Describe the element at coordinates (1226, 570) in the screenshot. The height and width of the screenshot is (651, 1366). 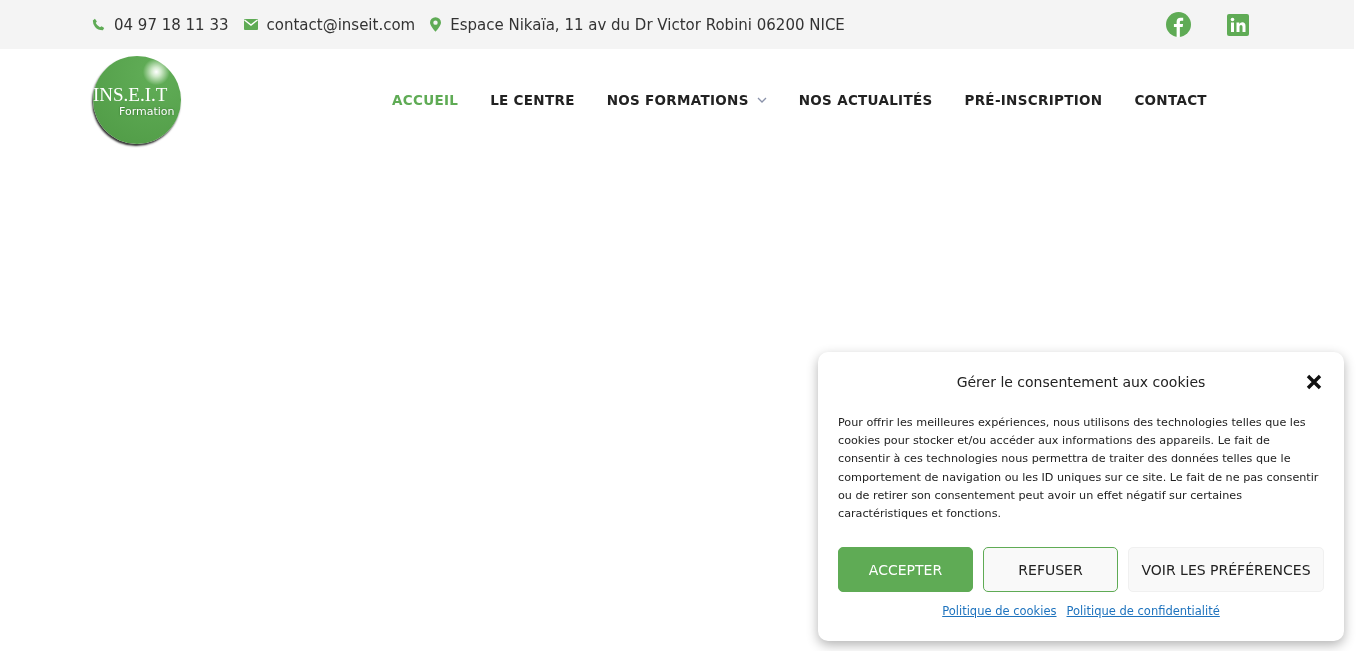
I see `preferences-button: VOIR LES PRÉFÉRENCES` at that location.